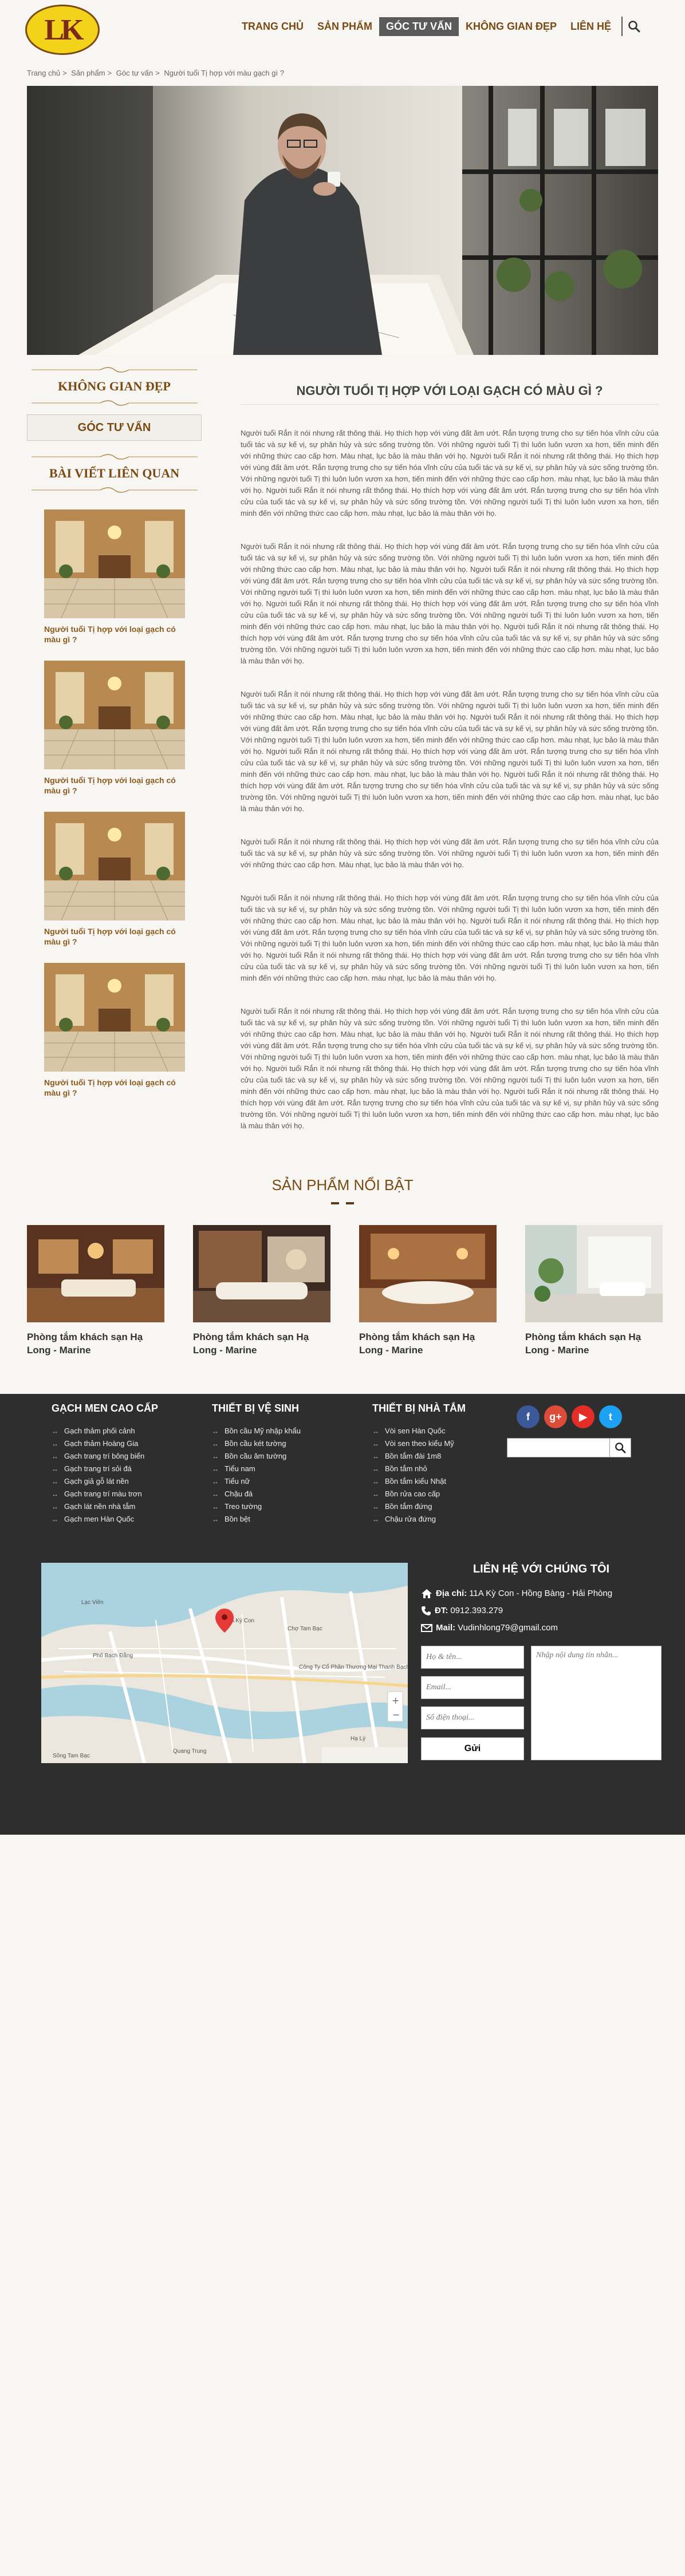 This screenshot has width=685, height=2576. Describe the element at coordinates (105, 1456) in the screenshot. I see `footer-link: ↔ Gạch trang trí bông biển` at that location.